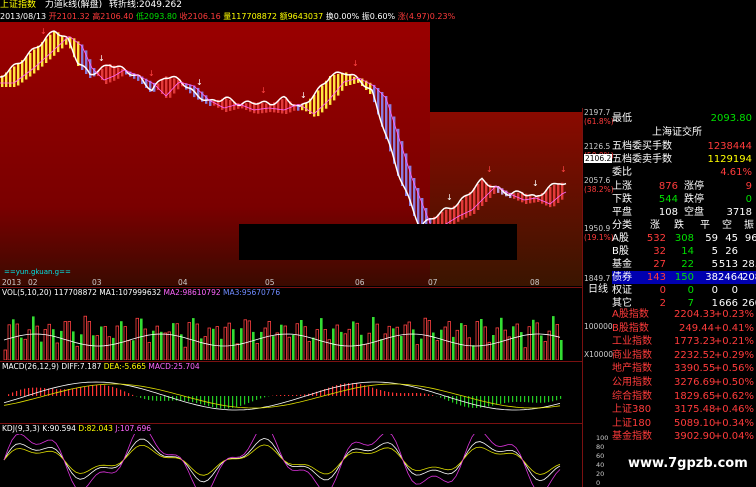  Describe the element at coordinates (18, 5) in the screenshot. I see `index-name: 上证指数` at that location.